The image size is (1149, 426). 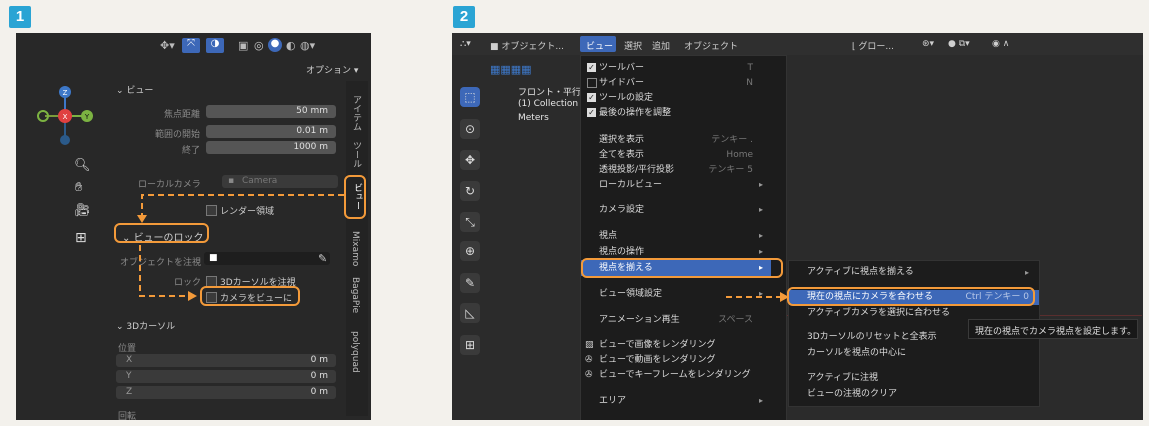 I want to click on annotation-arrow, so click(x=757, y=297).